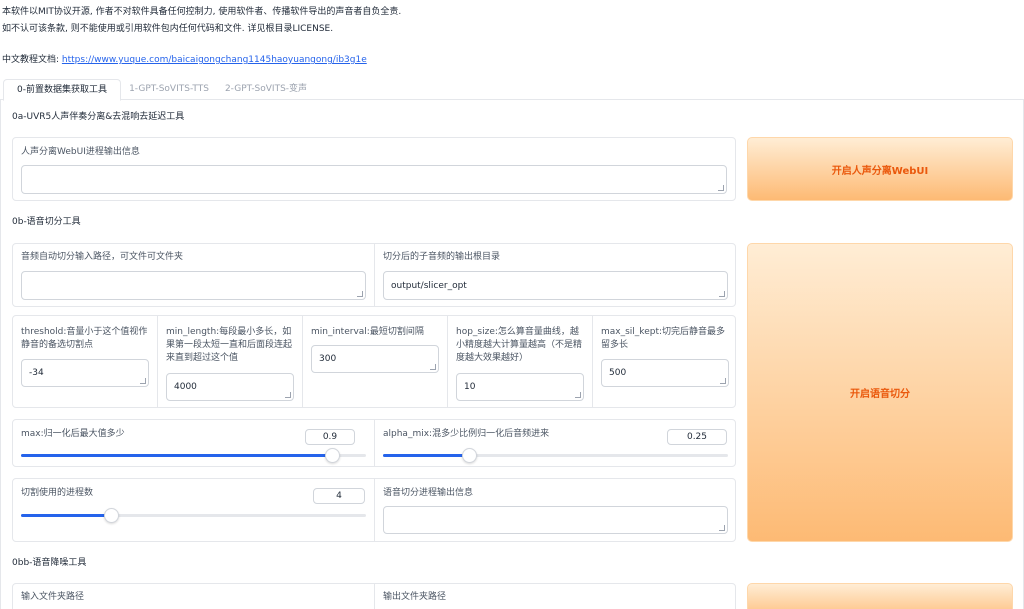 This screenshot has width=1024, height=609. What do you see at coordinates (86, 339) in the screenshot?
I see `threshold-label: threshold:音量小于这个值视作静音的备选切割点` at bounding box center [86, 339].